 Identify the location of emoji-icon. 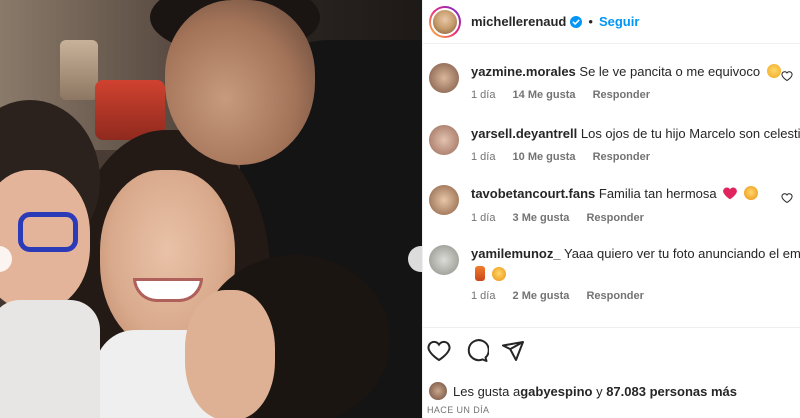
(480, 273).